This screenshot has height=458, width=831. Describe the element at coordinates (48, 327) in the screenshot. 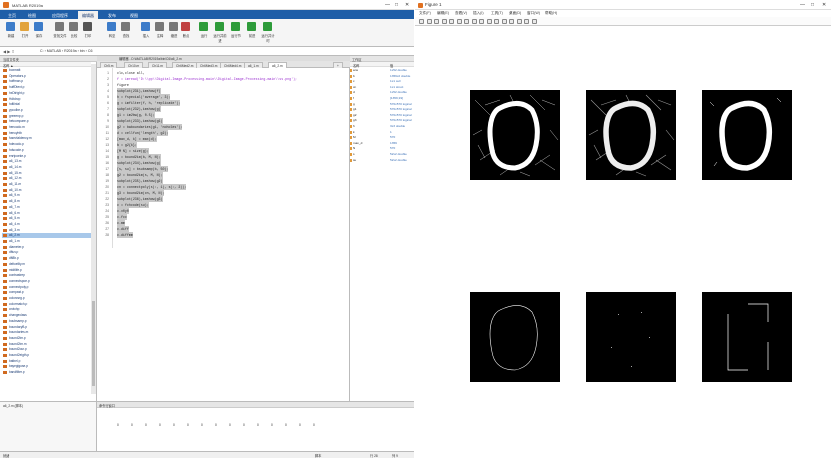

I see `file-item: boundaryB.p` at that location.